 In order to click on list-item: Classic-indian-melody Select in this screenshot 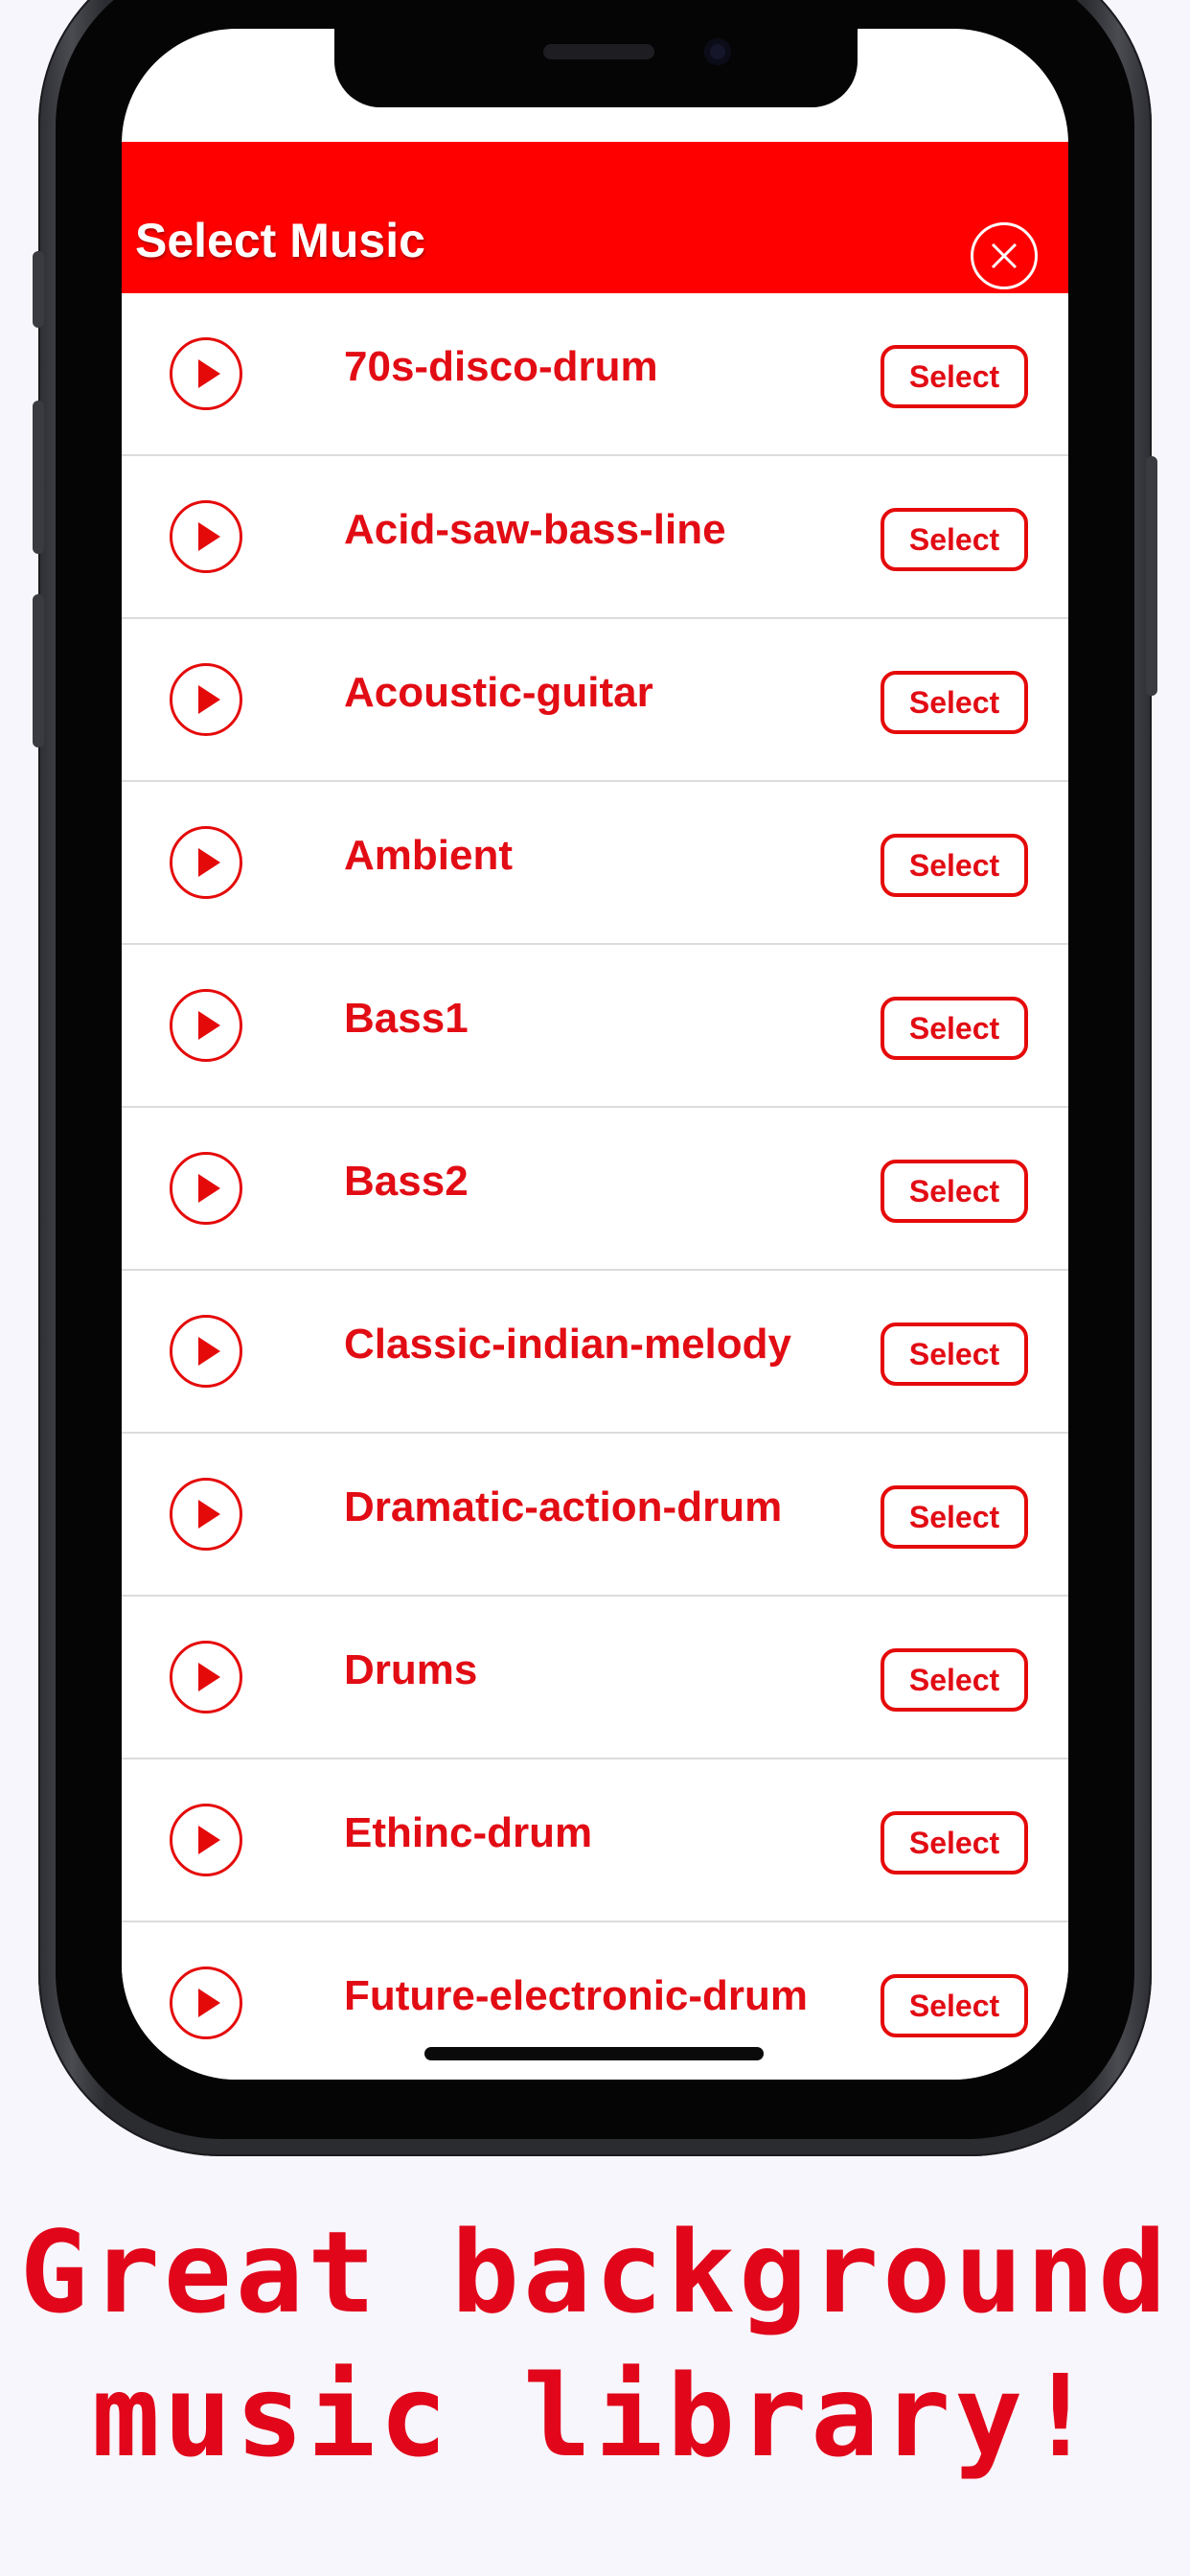, I will do `click(595, 1352)`.